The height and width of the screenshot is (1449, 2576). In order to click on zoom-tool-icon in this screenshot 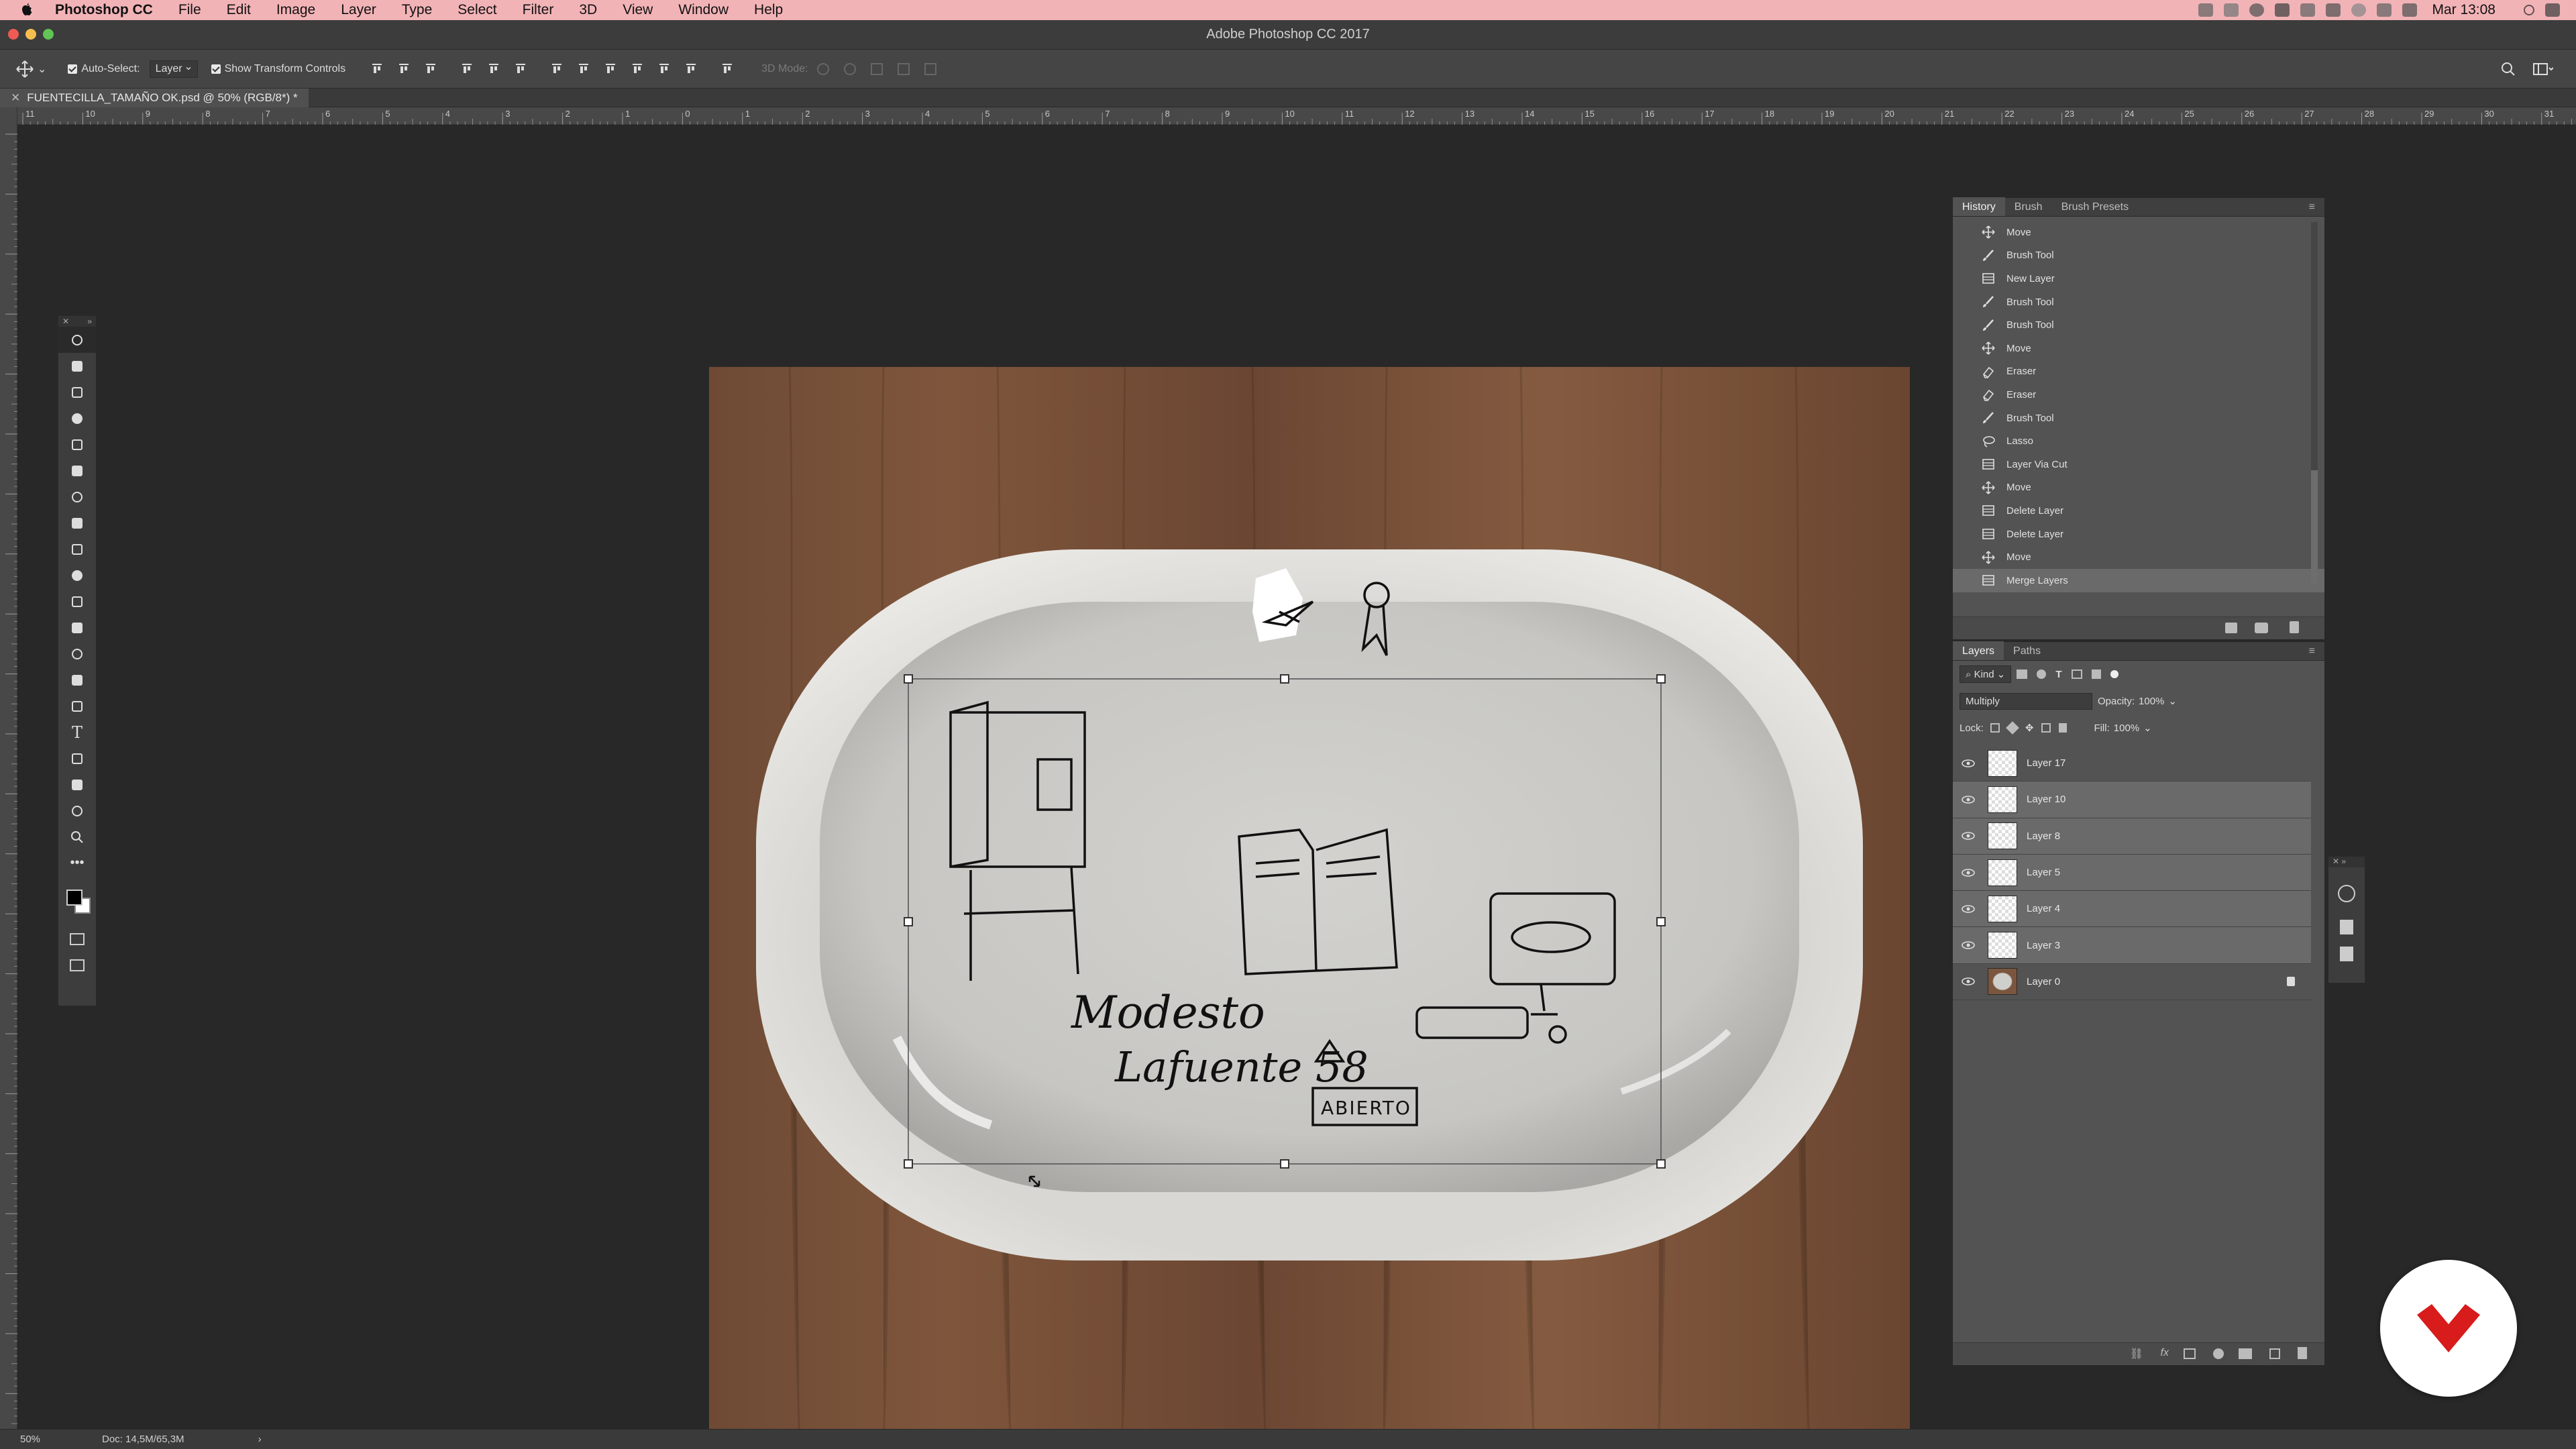, I will do `click(77, 837)`.